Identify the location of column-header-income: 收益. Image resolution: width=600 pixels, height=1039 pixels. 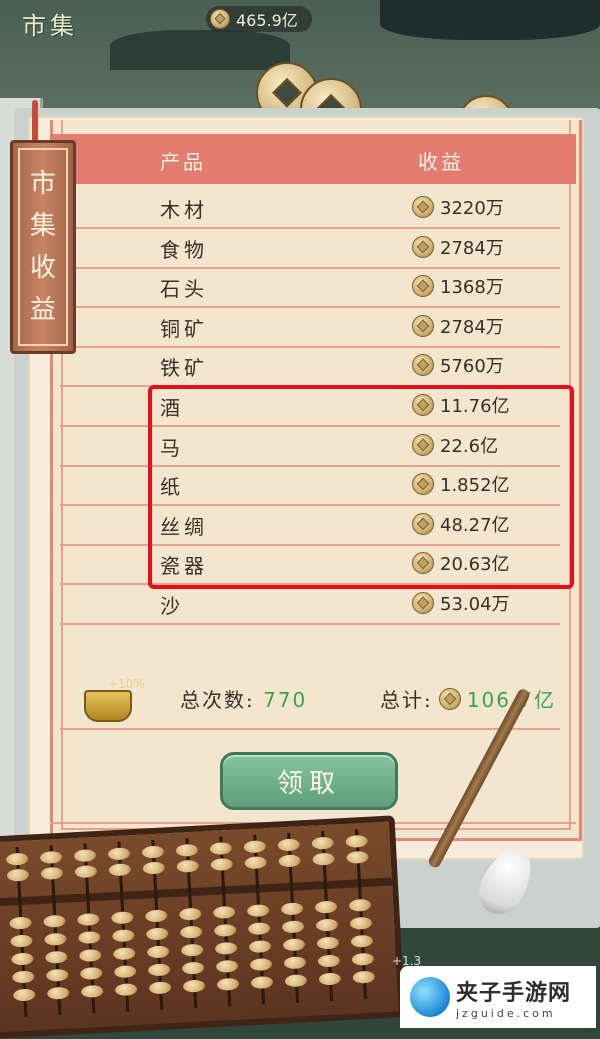
(441, 162).